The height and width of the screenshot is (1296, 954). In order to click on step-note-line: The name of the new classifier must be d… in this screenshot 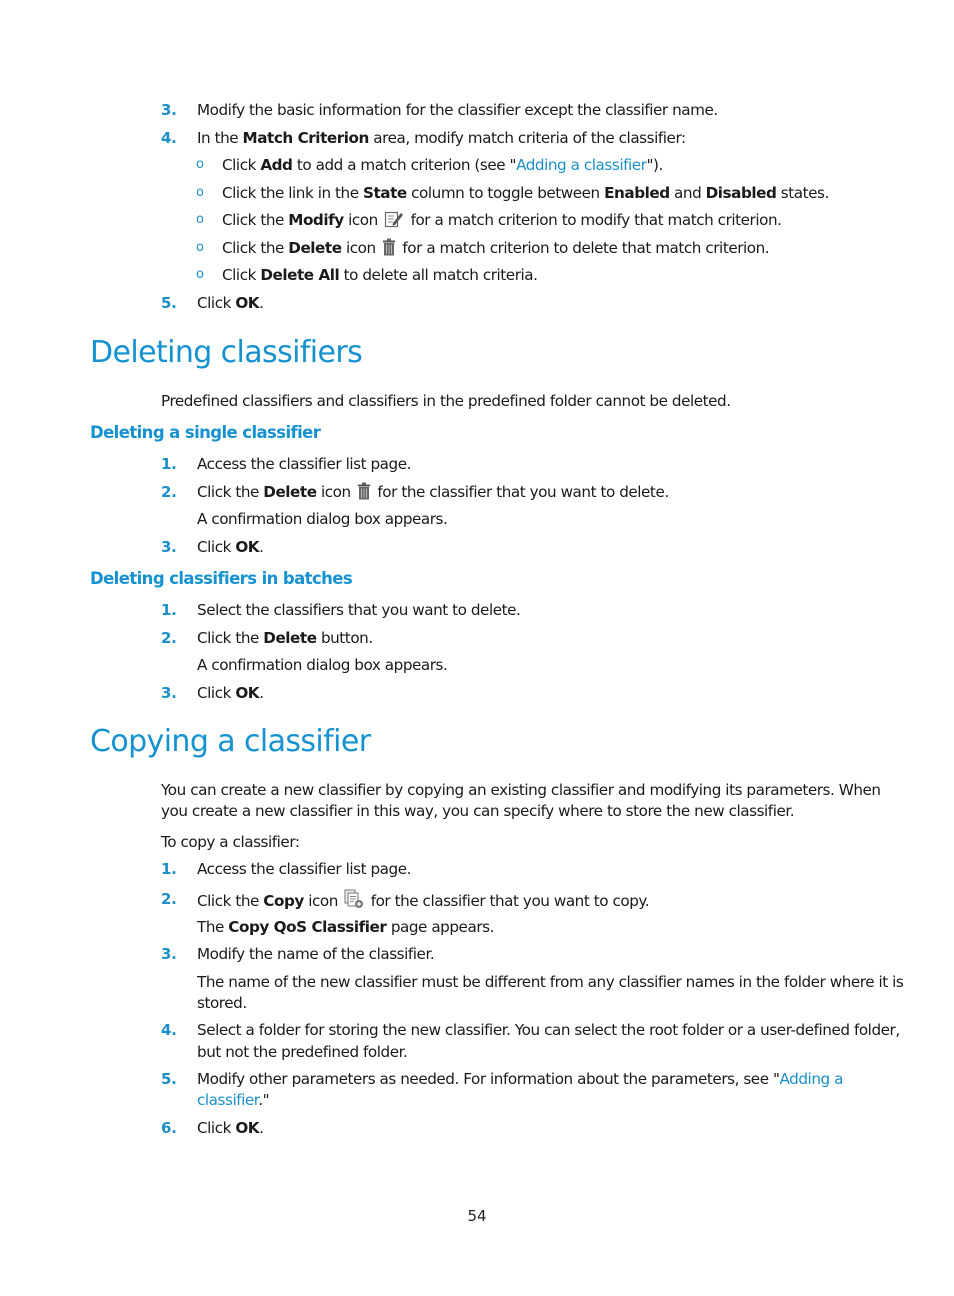, I will do `click(550, 982)`.